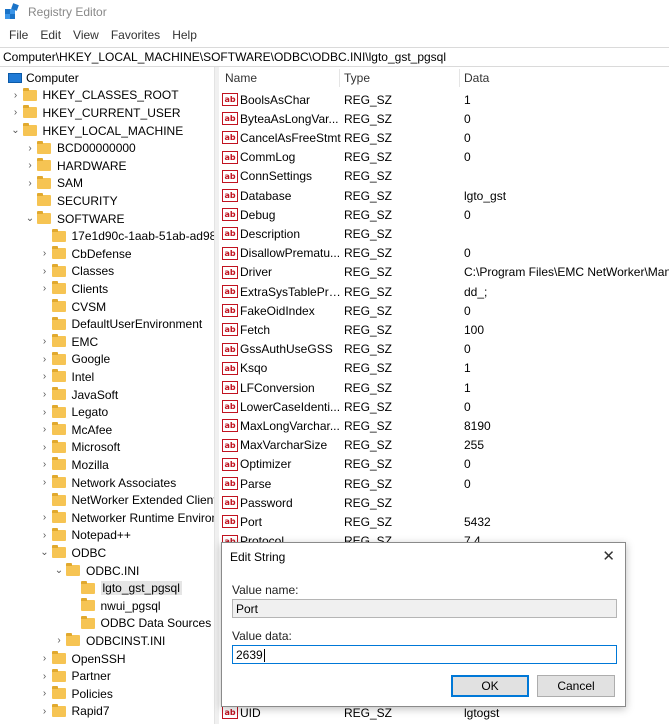 Image resolution: width=669 pixels, height=724 pixels. Describe the element at coordinates (39, 78) in the screenshot. I see `tree-item: Computer` at that location.